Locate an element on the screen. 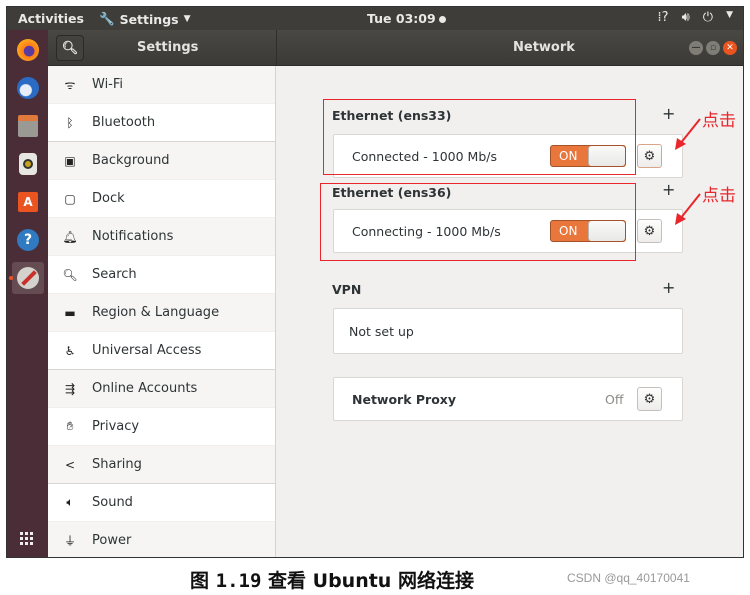  maximize-button: ▫ is located at coordinates (713, 48).